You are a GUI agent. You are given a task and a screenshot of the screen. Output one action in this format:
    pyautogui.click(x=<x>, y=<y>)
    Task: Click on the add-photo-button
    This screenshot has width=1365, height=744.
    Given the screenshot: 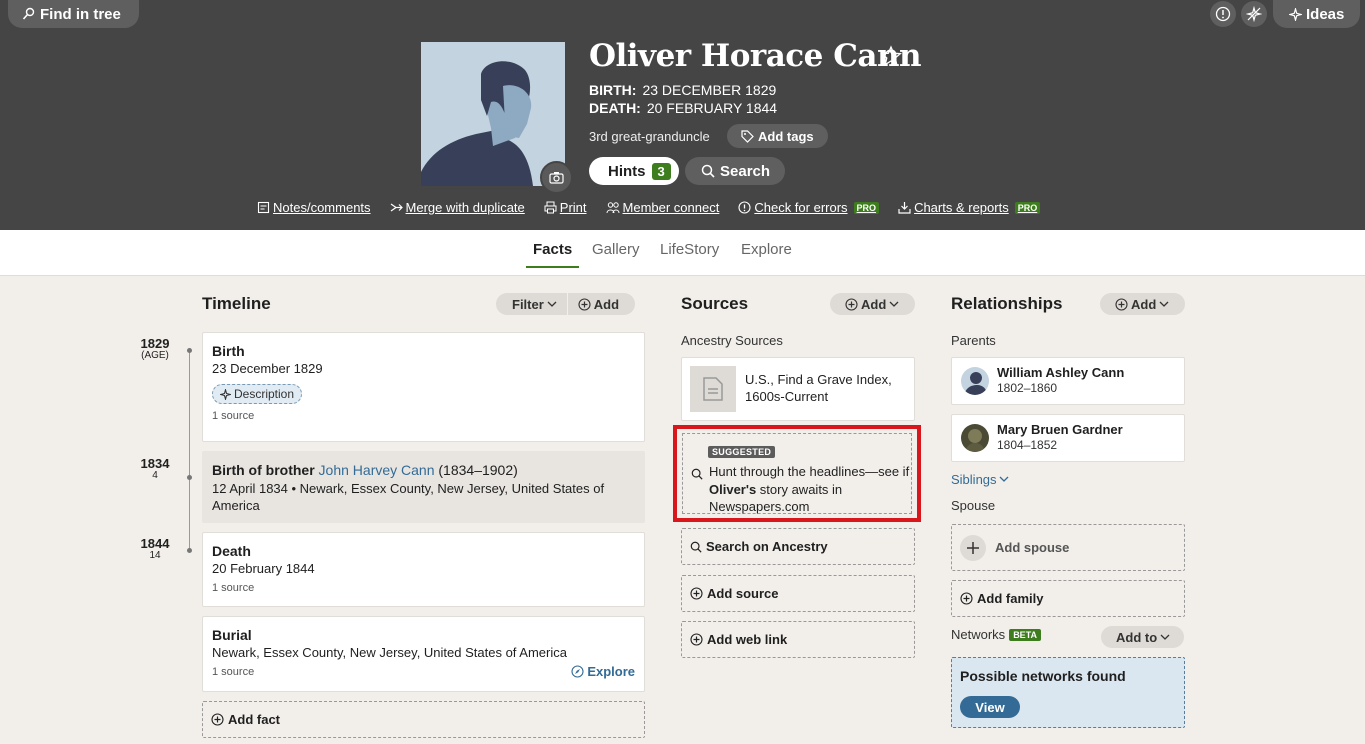 What is the action you would take?
    pyautogui.click(x=556, y=177)
    